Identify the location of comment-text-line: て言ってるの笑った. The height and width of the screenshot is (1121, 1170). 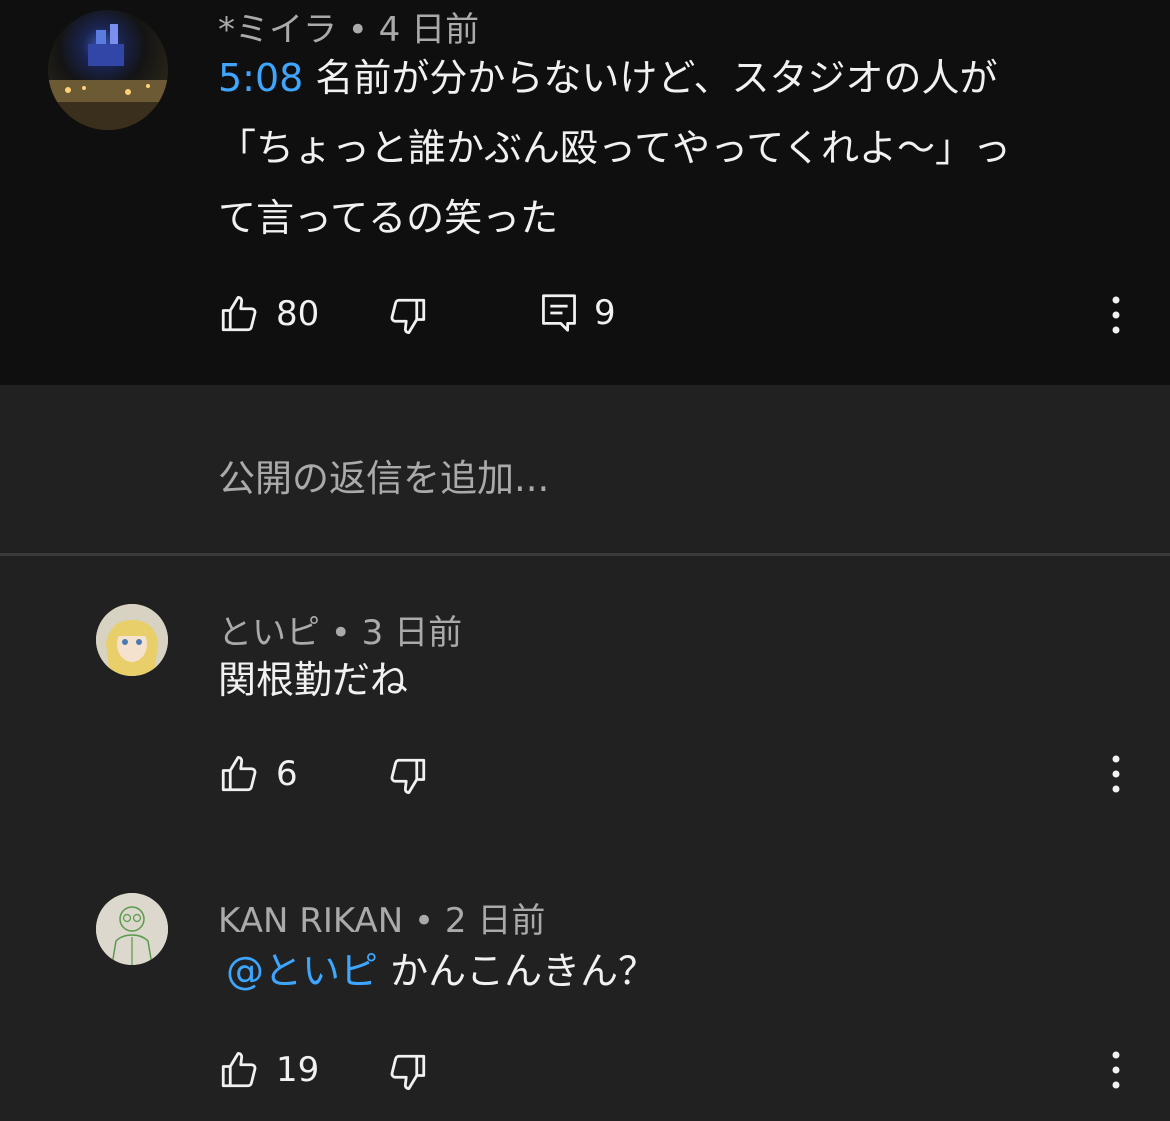
(388, 218).